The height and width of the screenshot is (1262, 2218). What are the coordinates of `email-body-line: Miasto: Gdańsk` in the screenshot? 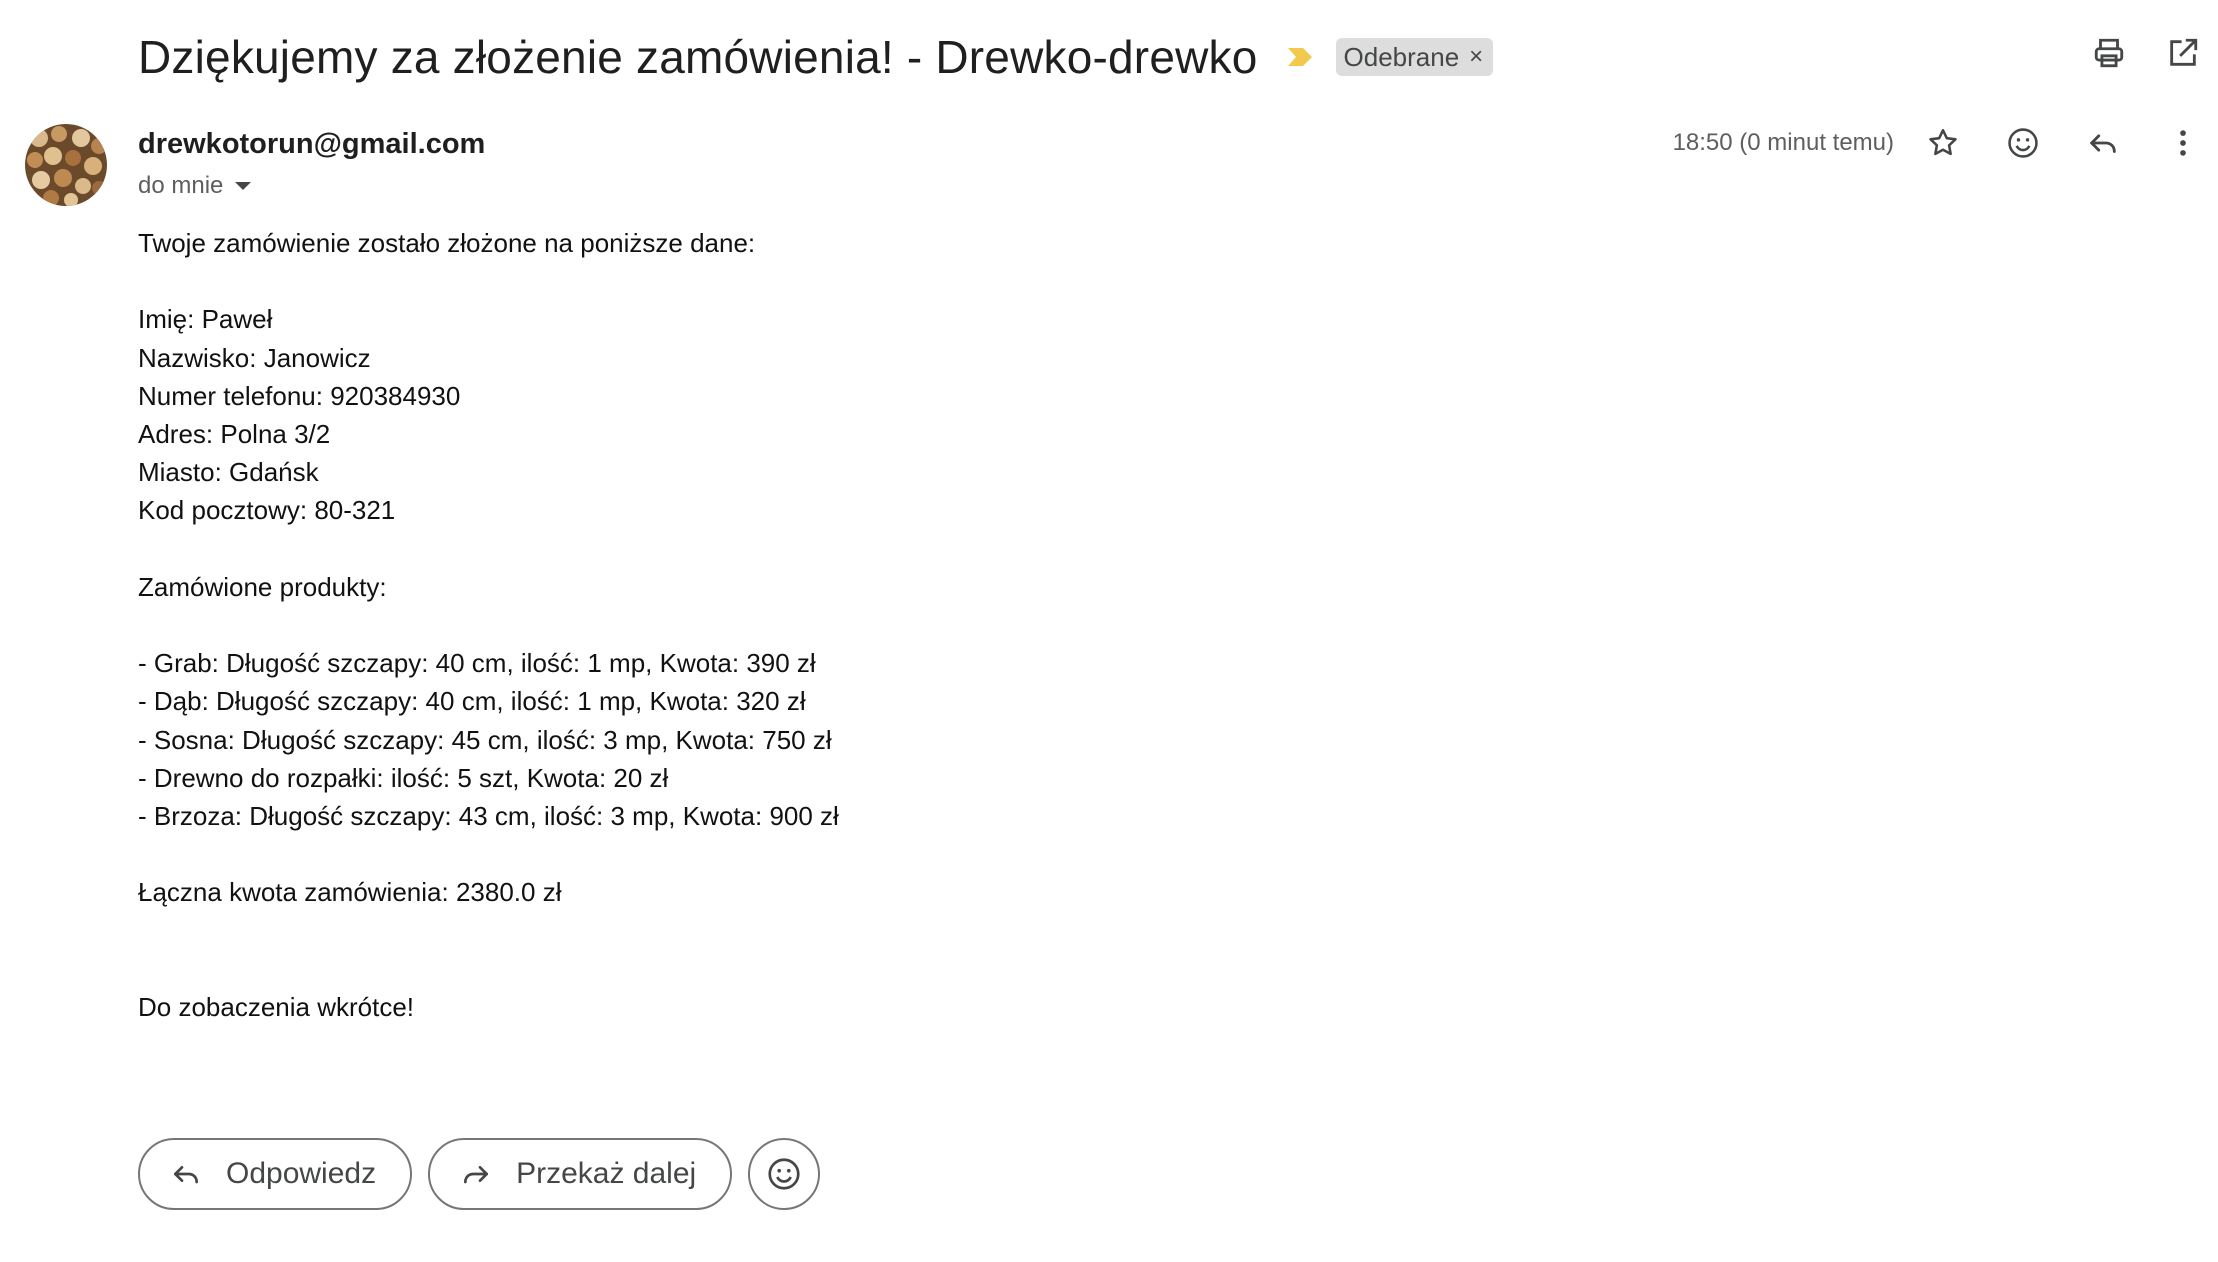 It's located at (228, 472).